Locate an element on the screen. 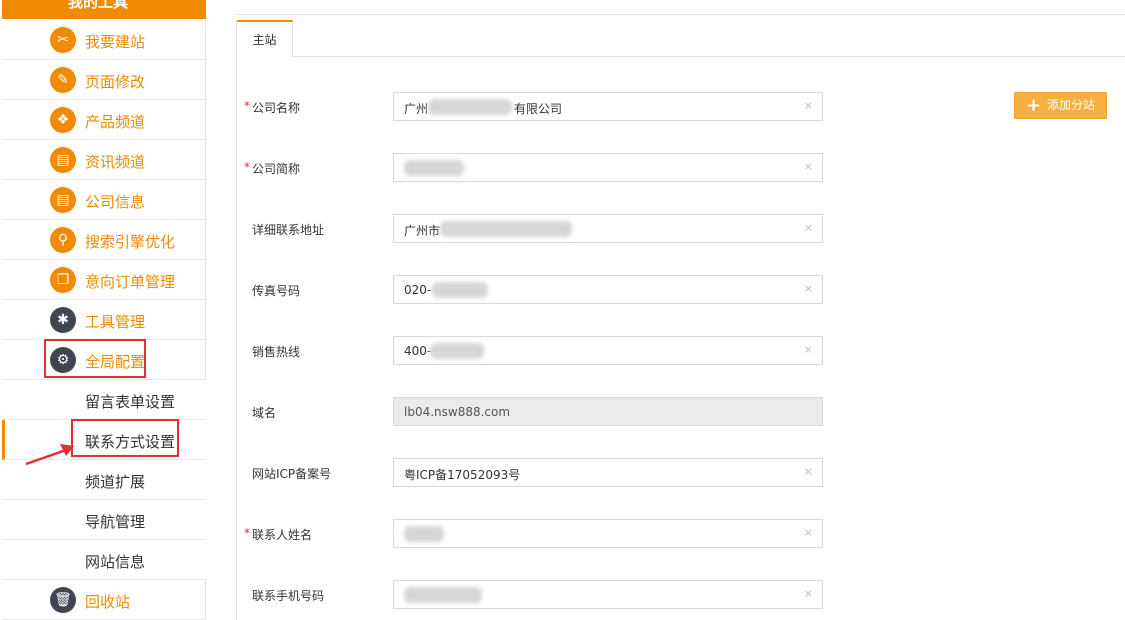 Image resolution: width=1125 pixels, height=620 pixels. sidebar-item-company-info: ▤ 公司信息 is located at coordinates (104, 200).